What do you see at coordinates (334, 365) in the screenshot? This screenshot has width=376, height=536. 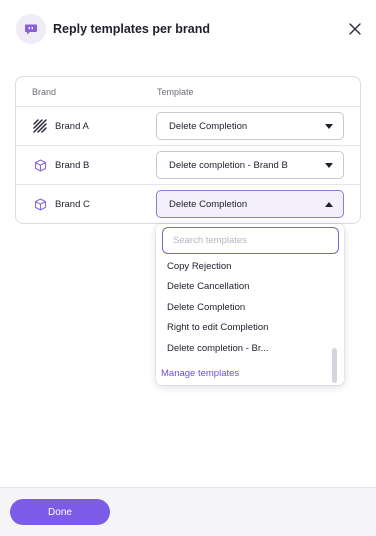 I see `dropdown-scrollbar` at bounding box center [334, 365].